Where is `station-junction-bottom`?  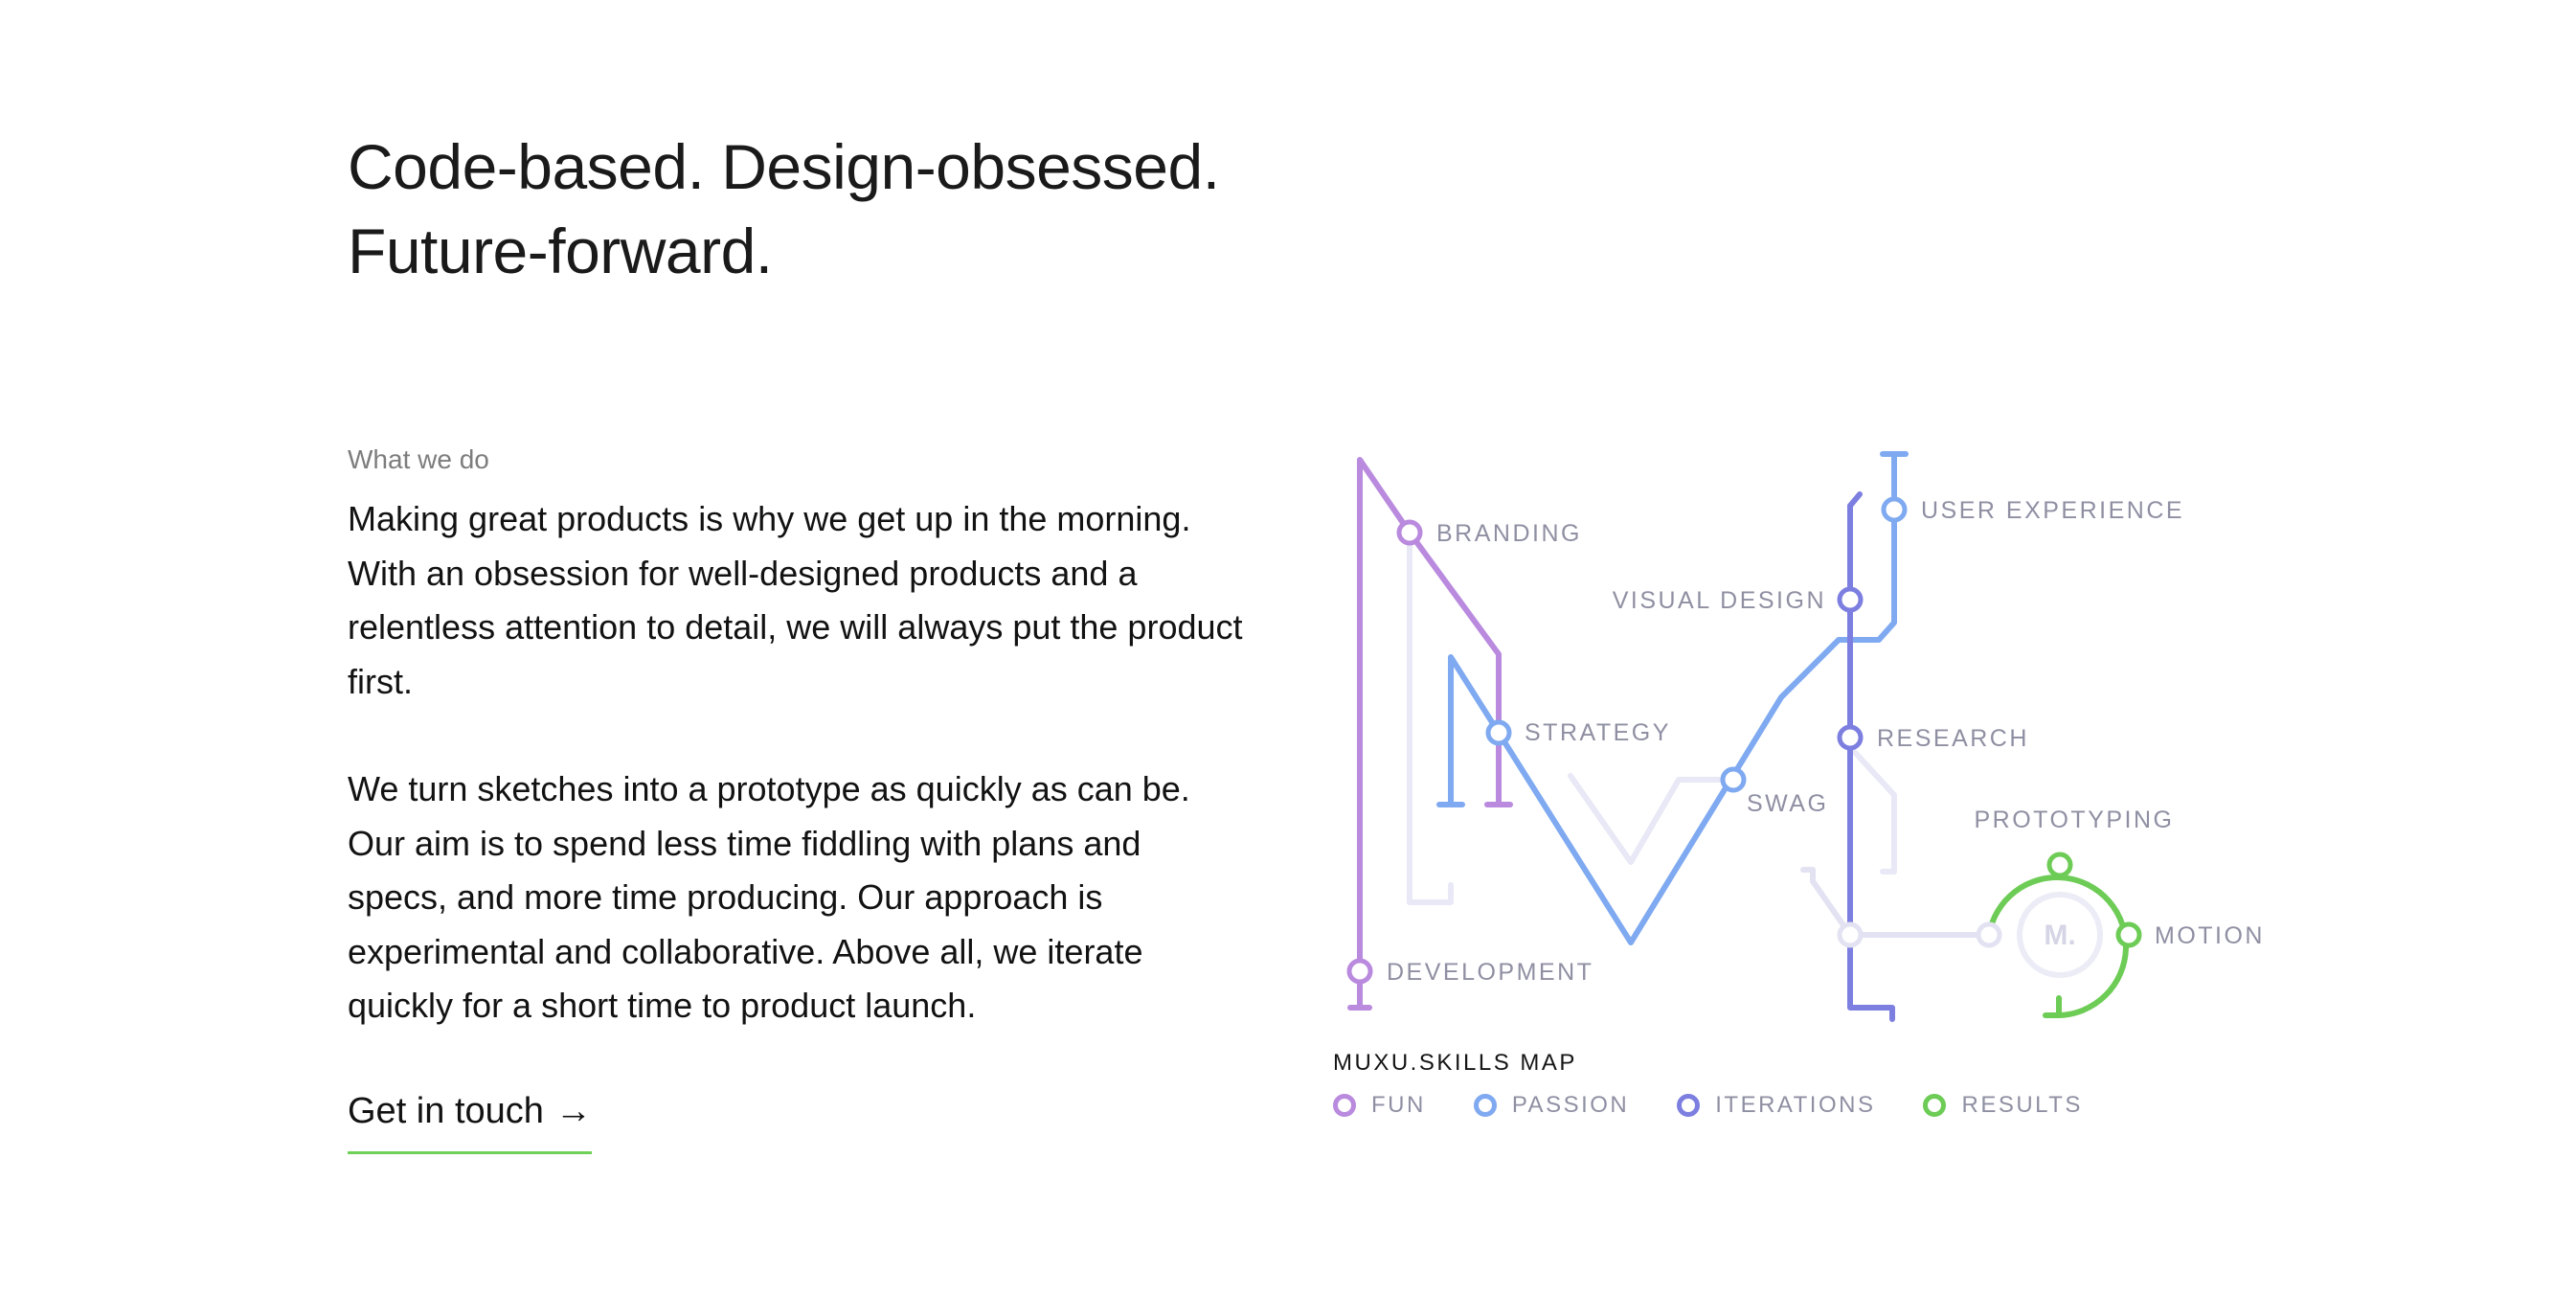
station-junction-bottom is located at coordinates (1850, 935).